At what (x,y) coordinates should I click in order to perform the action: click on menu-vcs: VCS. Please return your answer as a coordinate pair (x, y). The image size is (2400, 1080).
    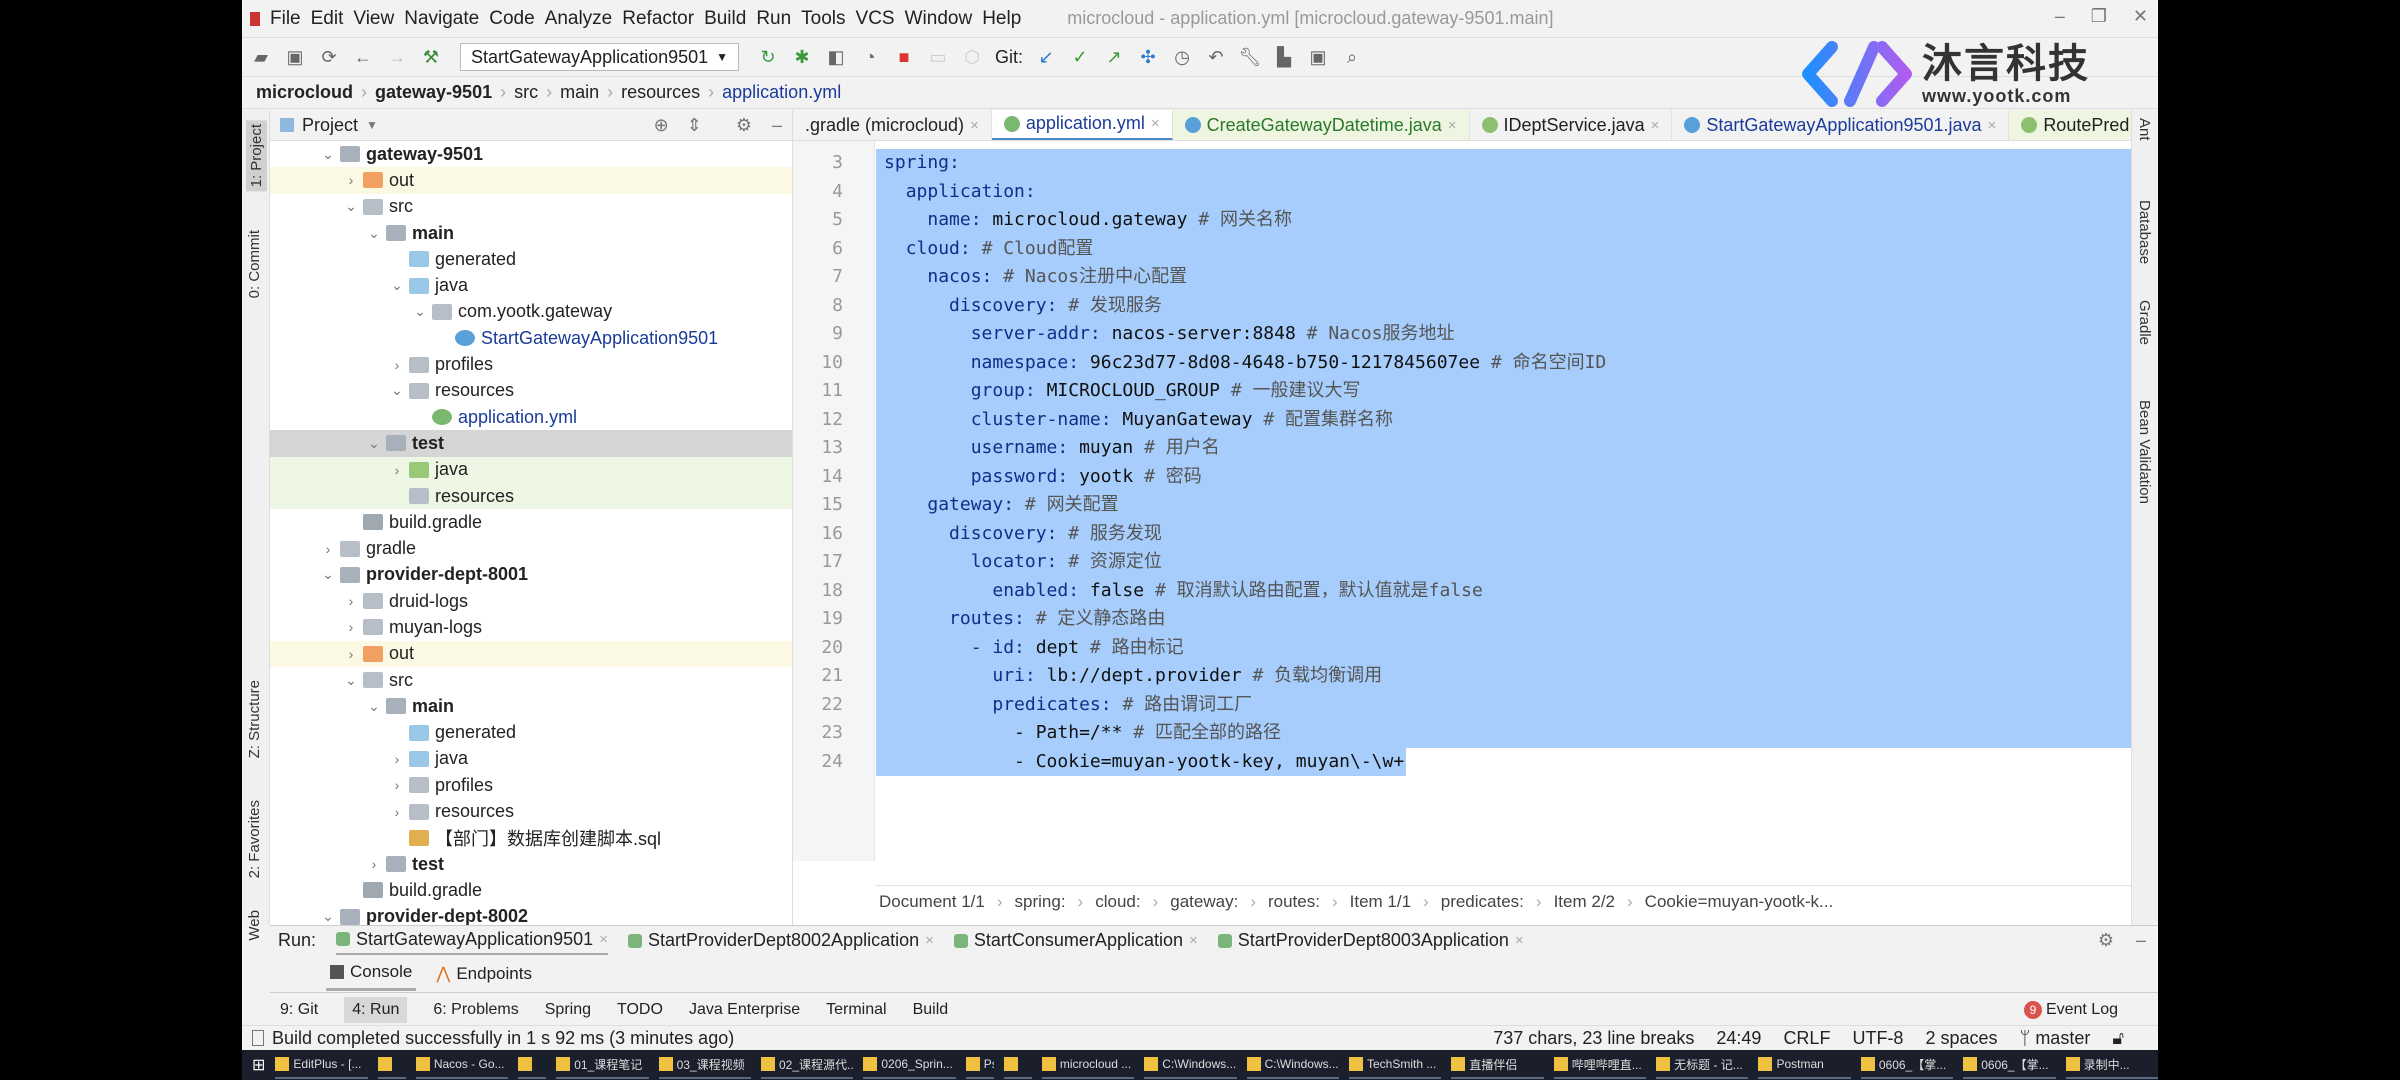
    Looking at the image, I should click on (875, 19).